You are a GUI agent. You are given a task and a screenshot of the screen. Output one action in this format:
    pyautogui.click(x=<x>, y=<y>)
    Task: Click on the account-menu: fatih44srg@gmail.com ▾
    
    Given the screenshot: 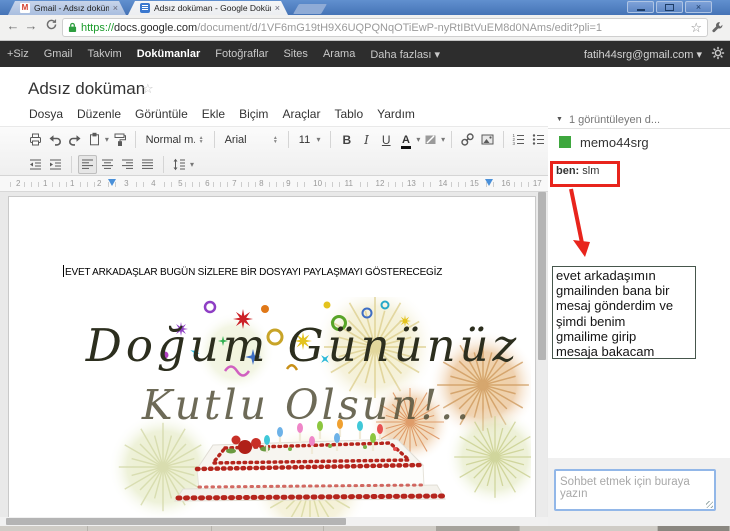 What is the action you would take?
    pyautogui.click(x=643, y=54)
    